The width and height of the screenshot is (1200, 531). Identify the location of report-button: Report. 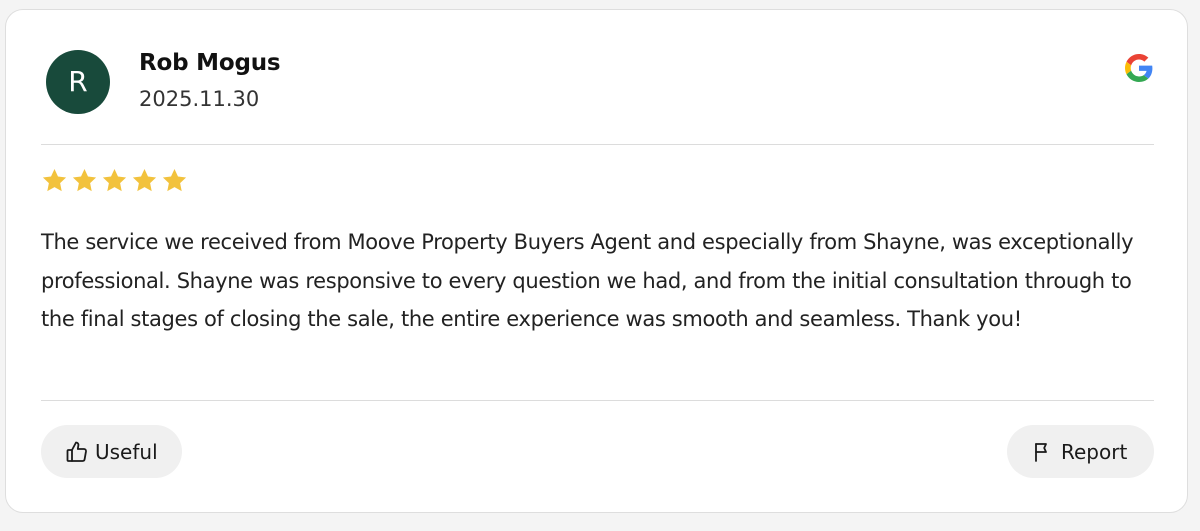
(1080, 451).